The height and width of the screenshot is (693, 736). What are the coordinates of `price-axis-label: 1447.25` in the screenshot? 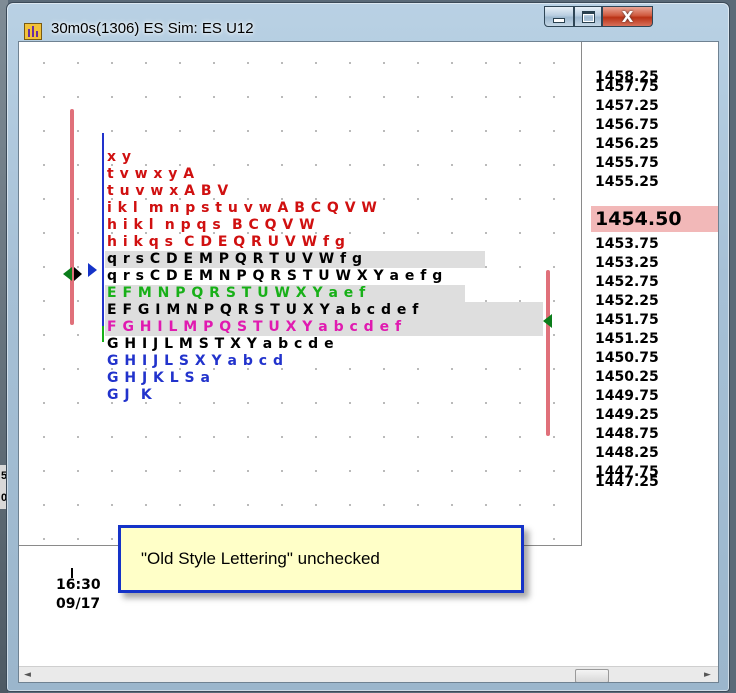 It's located at (627, 482).